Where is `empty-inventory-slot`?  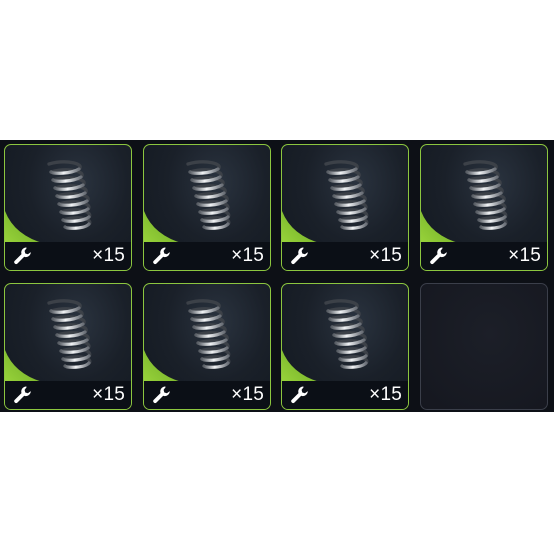
empty-inventory-slot is located at coordinates (484, 346).